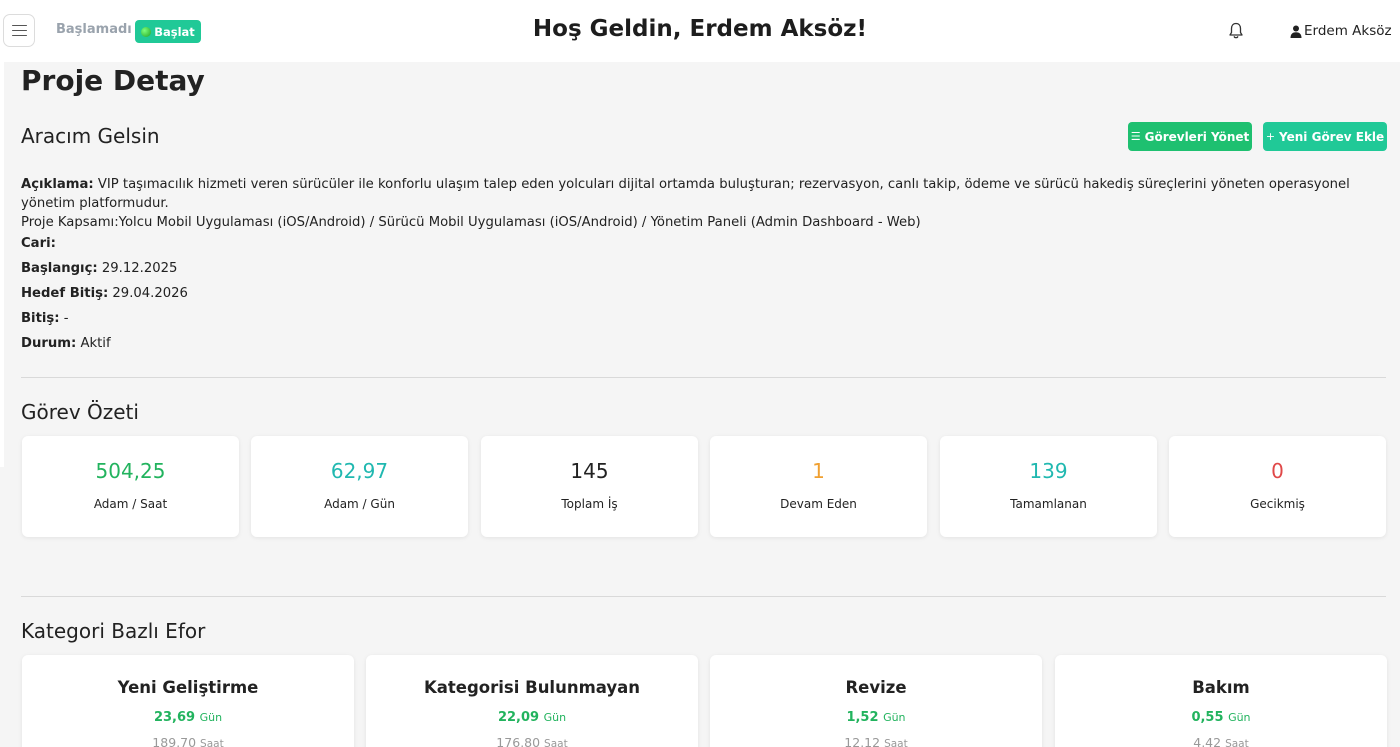 This screenshot has height=747, width=1400. Describe the element at coordinates (532, 717) in the screenshot. I see `category-days: 22,09 Gün` at that location.